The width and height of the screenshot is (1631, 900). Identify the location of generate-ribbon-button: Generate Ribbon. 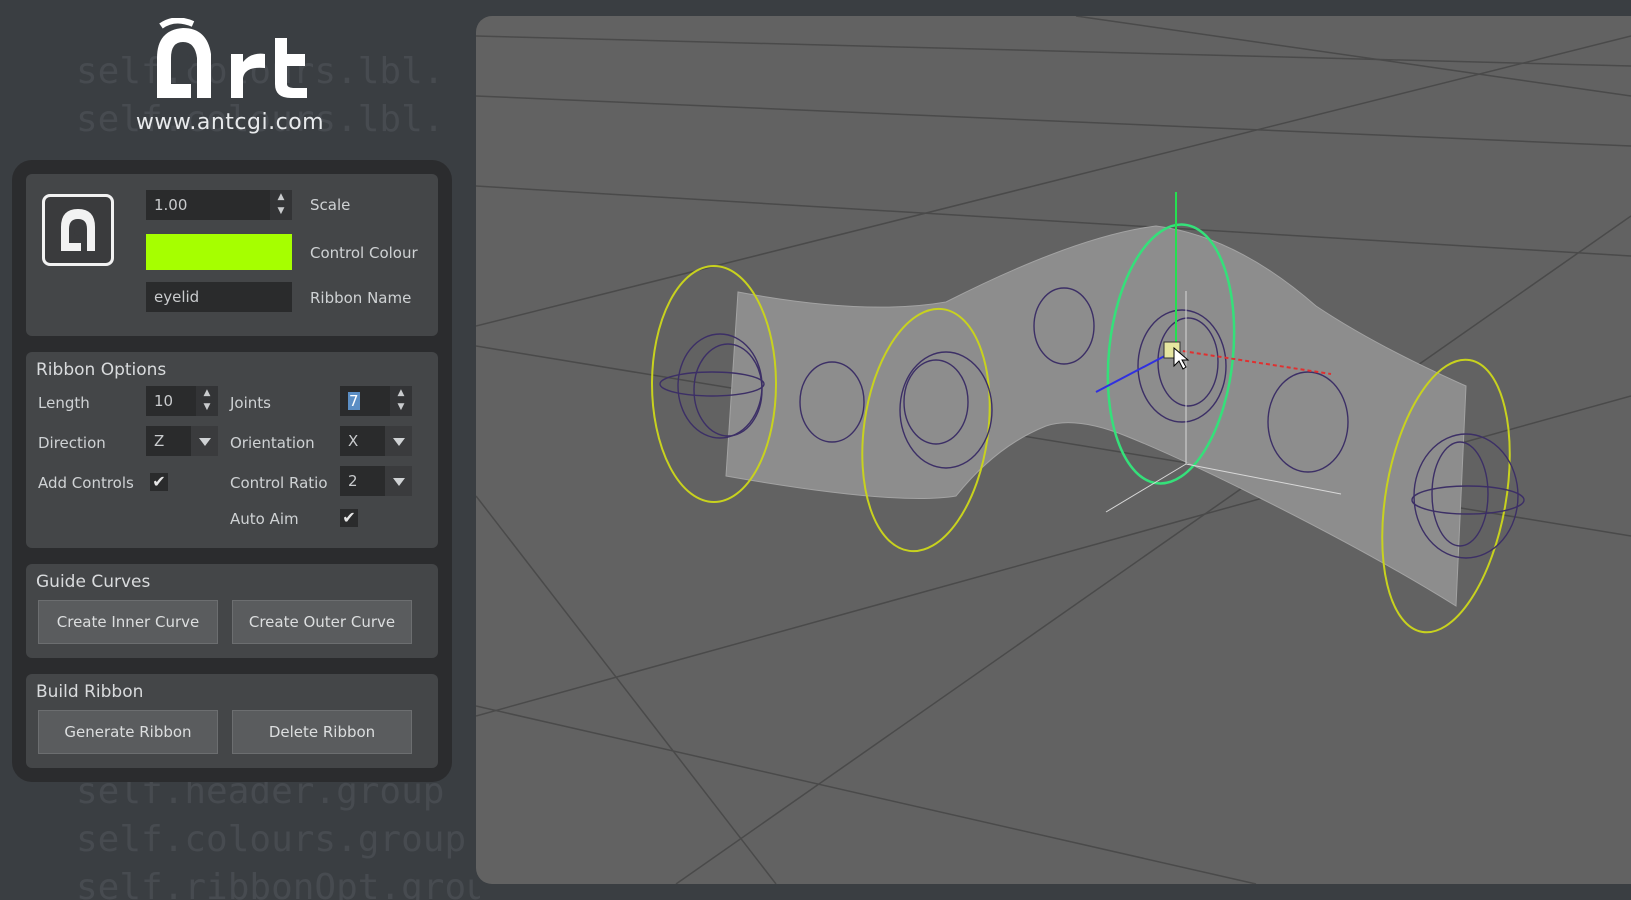
(128, 732).